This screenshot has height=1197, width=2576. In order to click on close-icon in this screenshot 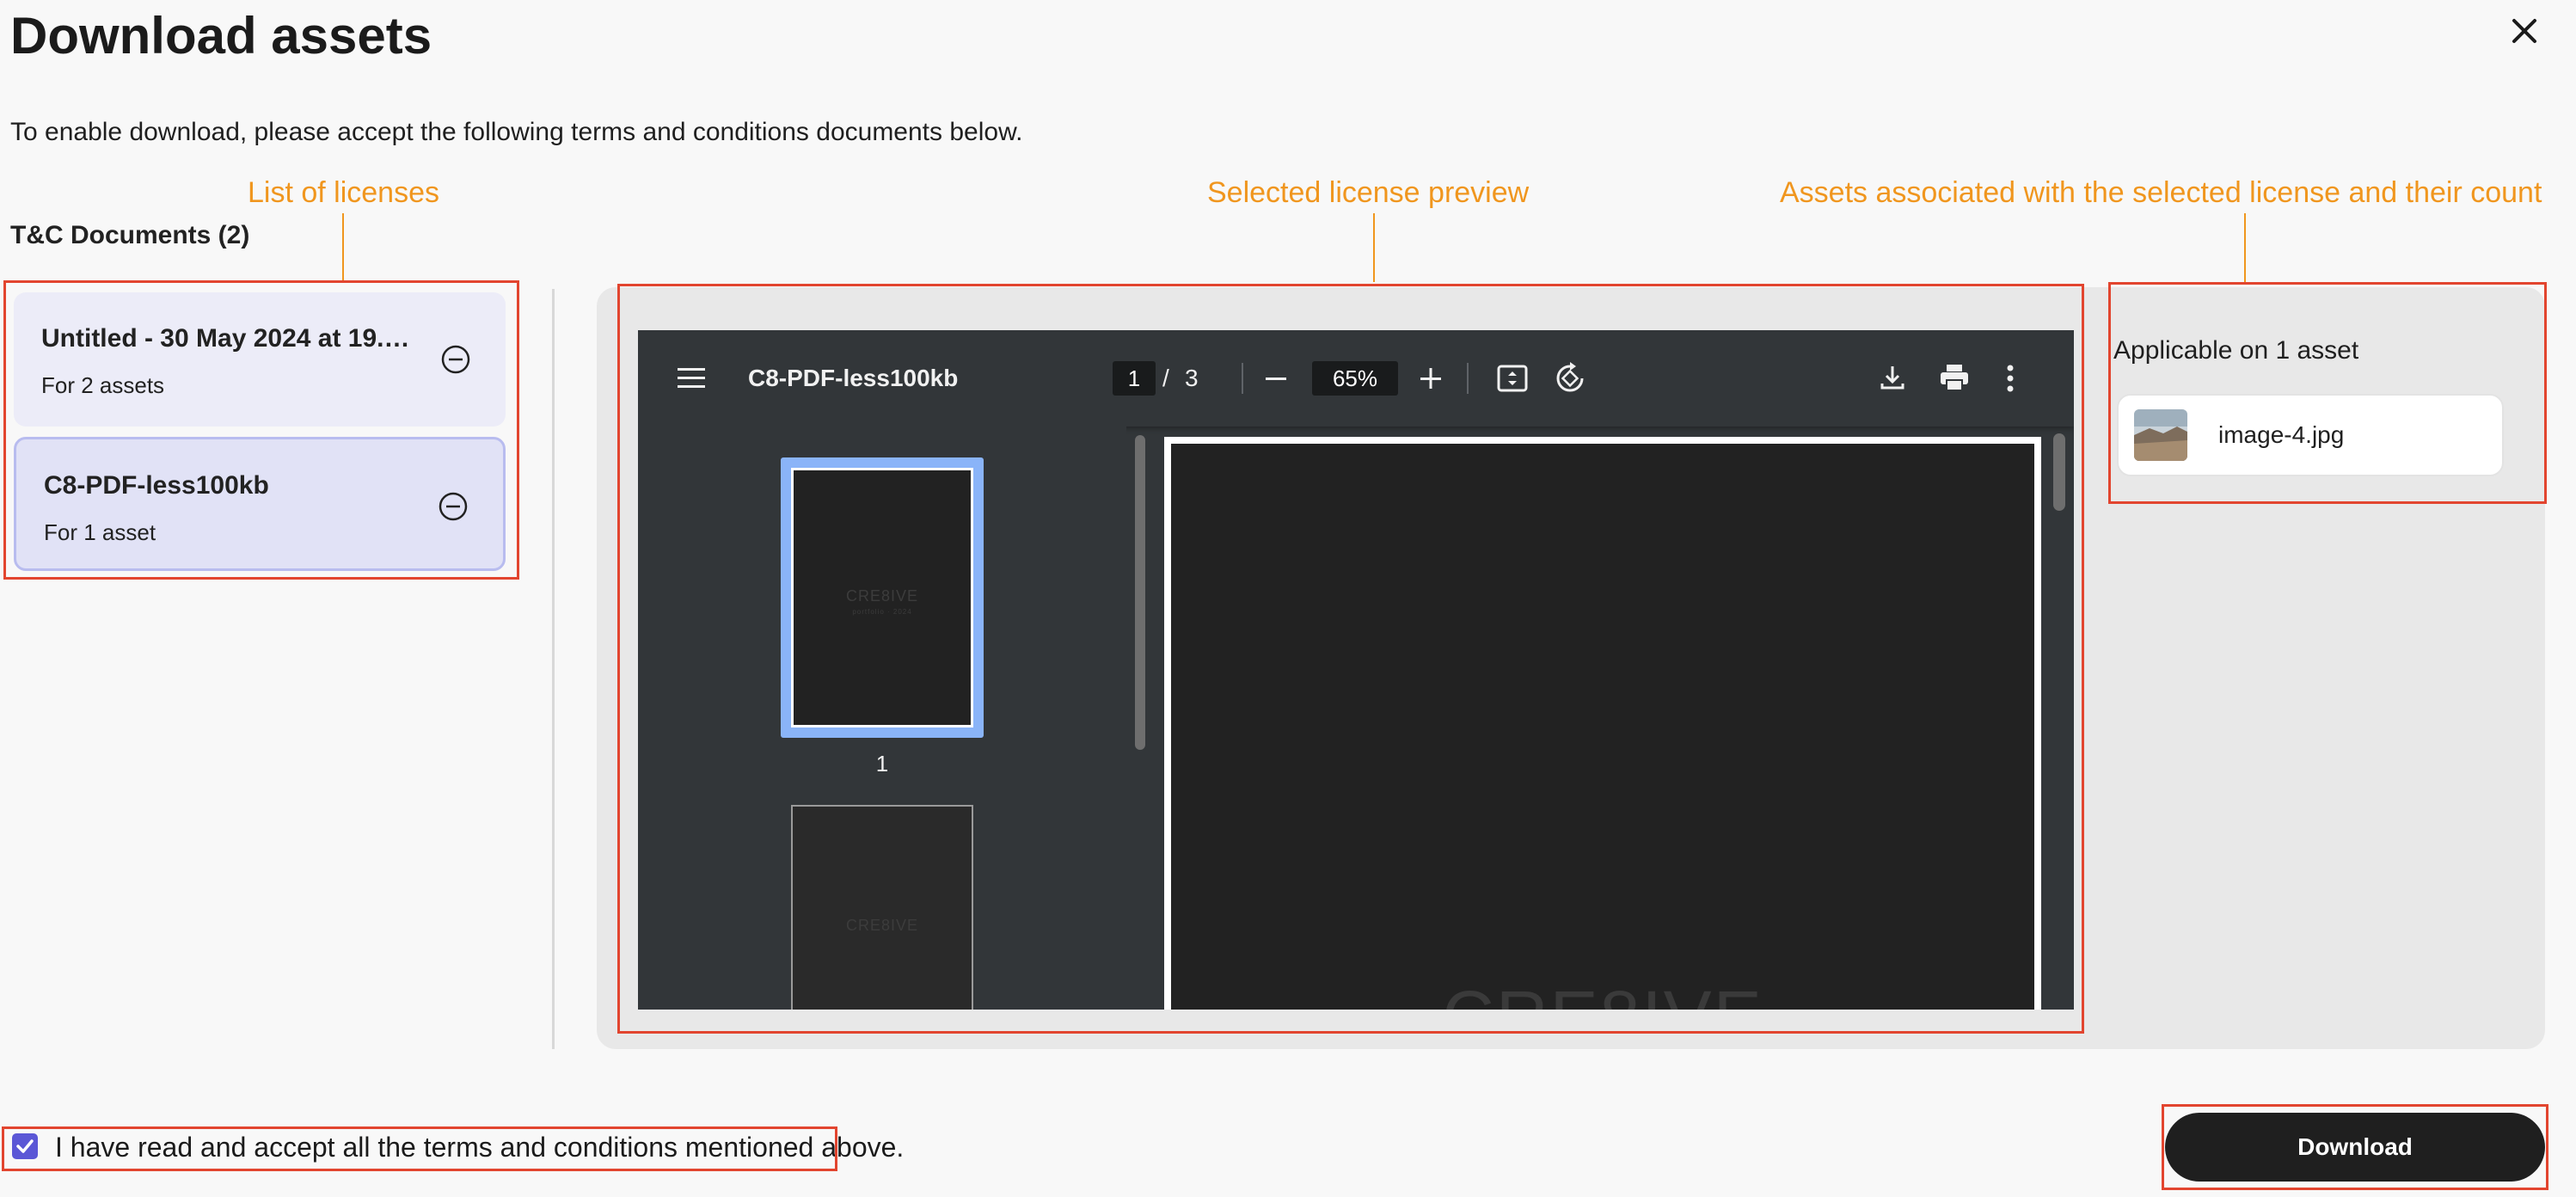, I will do `click(2524, 31)`.